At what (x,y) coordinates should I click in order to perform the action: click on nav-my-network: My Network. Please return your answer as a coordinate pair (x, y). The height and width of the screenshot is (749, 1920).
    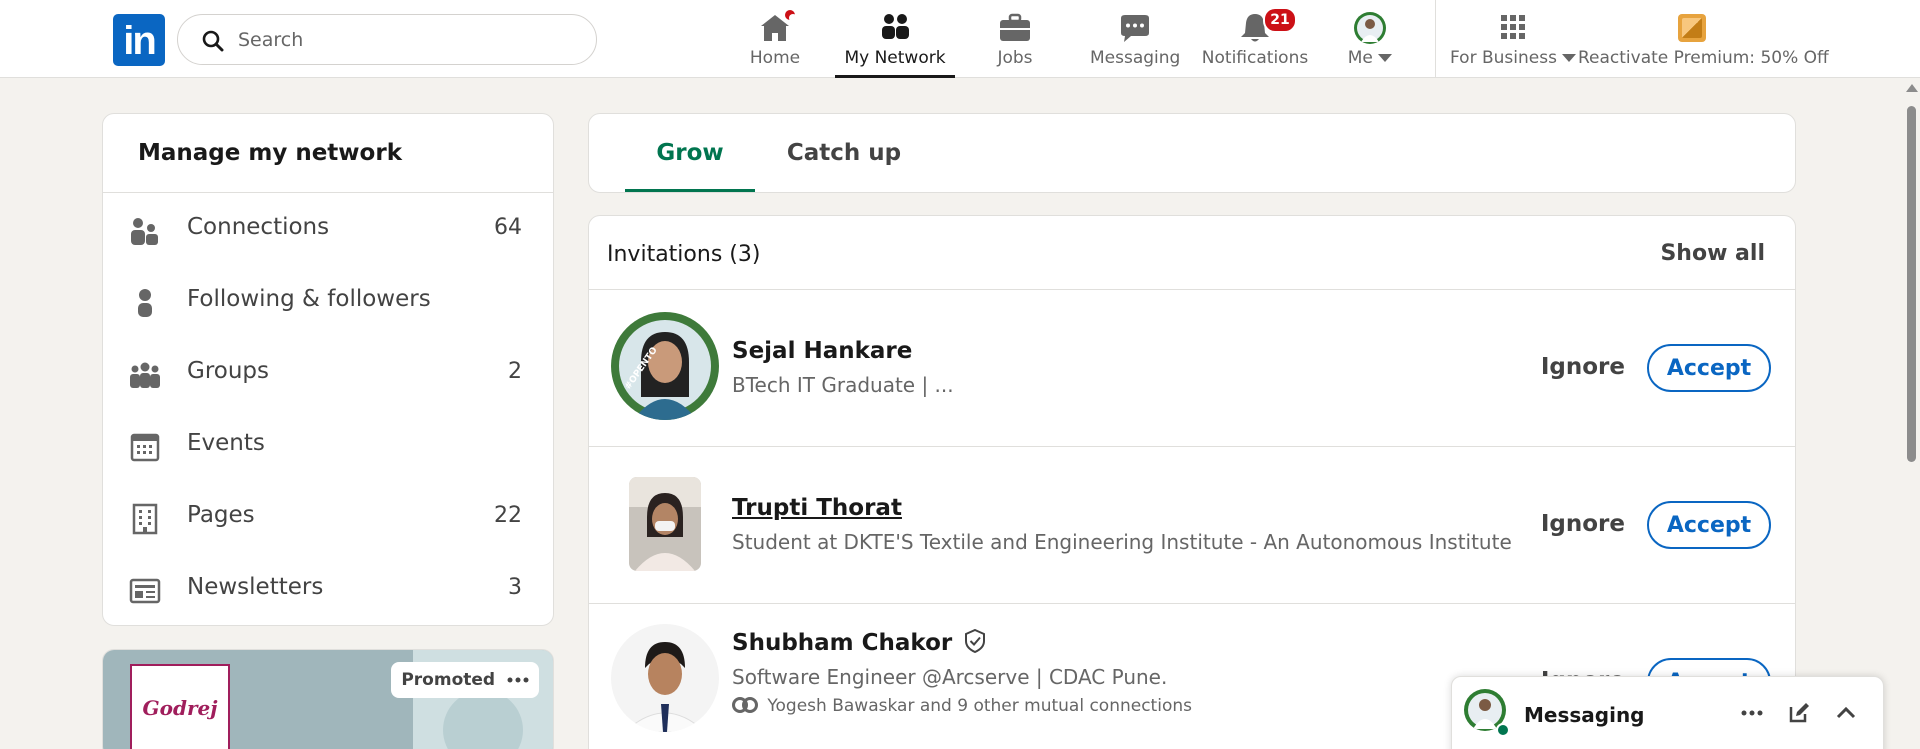
    Looking at the image, I should click on (895, 39).